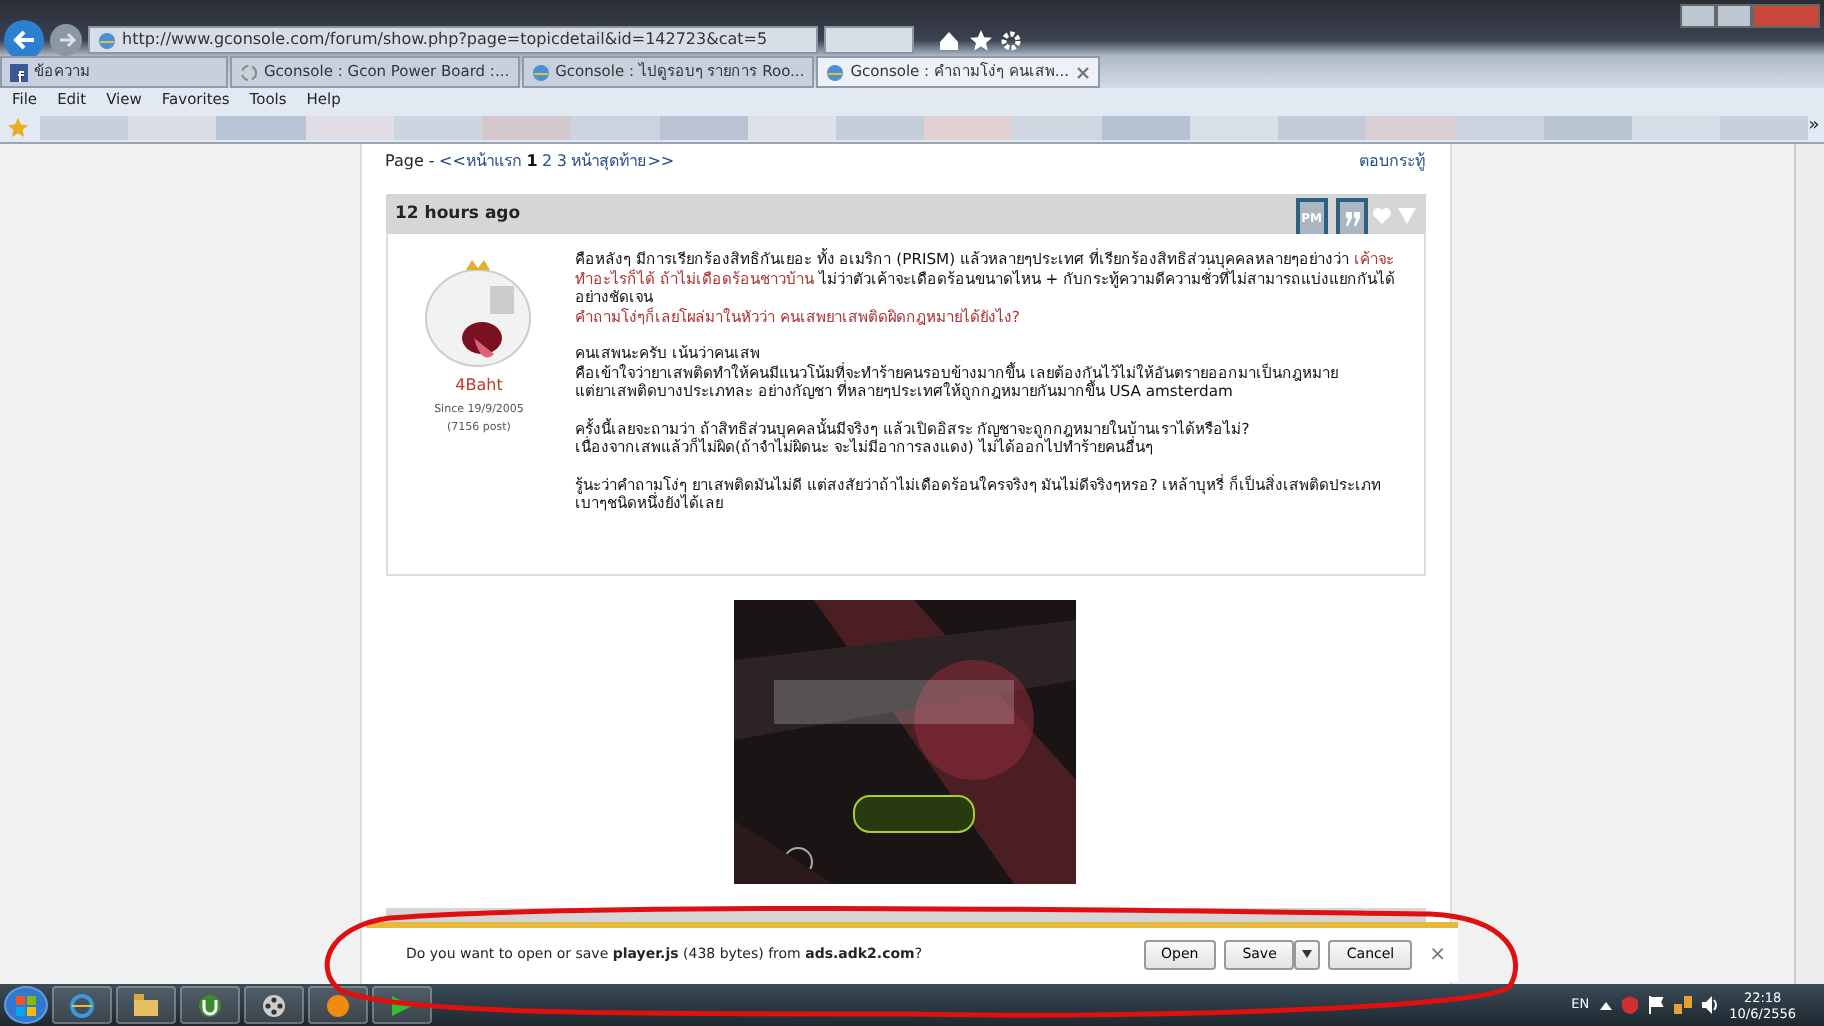  Describe the element at coordinates (1437, 955) in the screenshot. I see `close-download-bar: ×` at that location.